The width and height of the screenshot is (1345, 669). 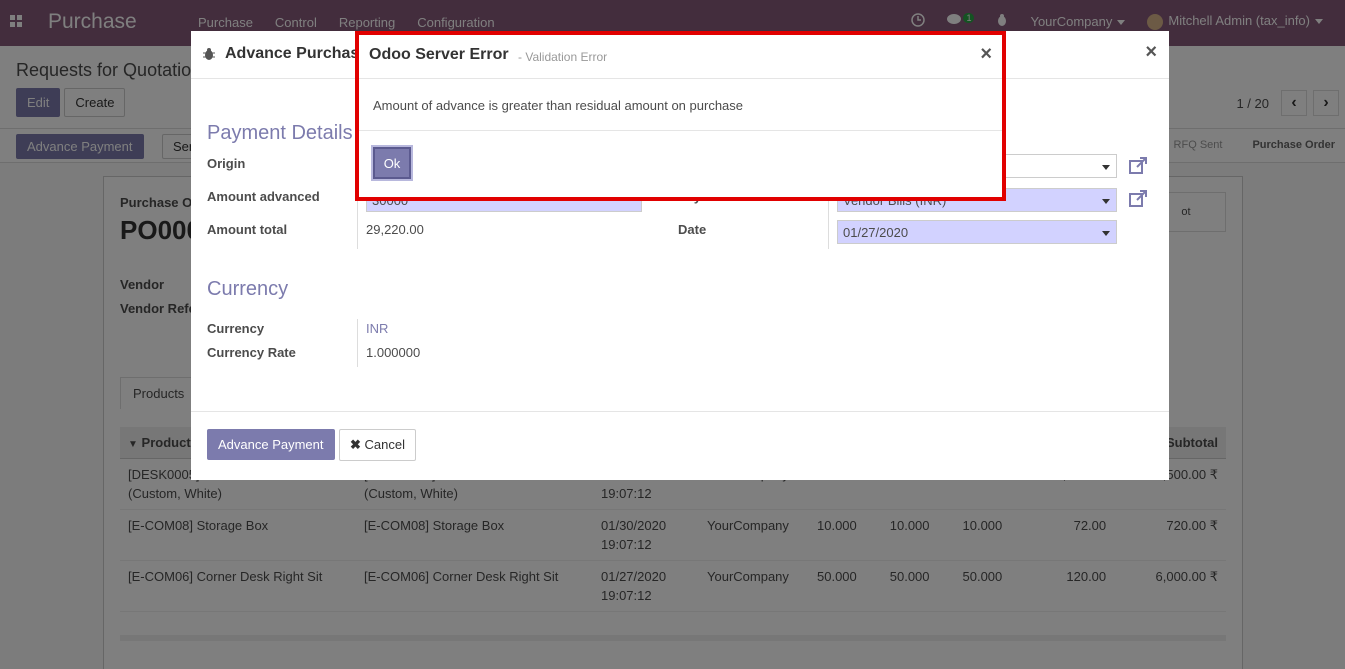 I want to click on bug-icon, so click(x=209, y=54).